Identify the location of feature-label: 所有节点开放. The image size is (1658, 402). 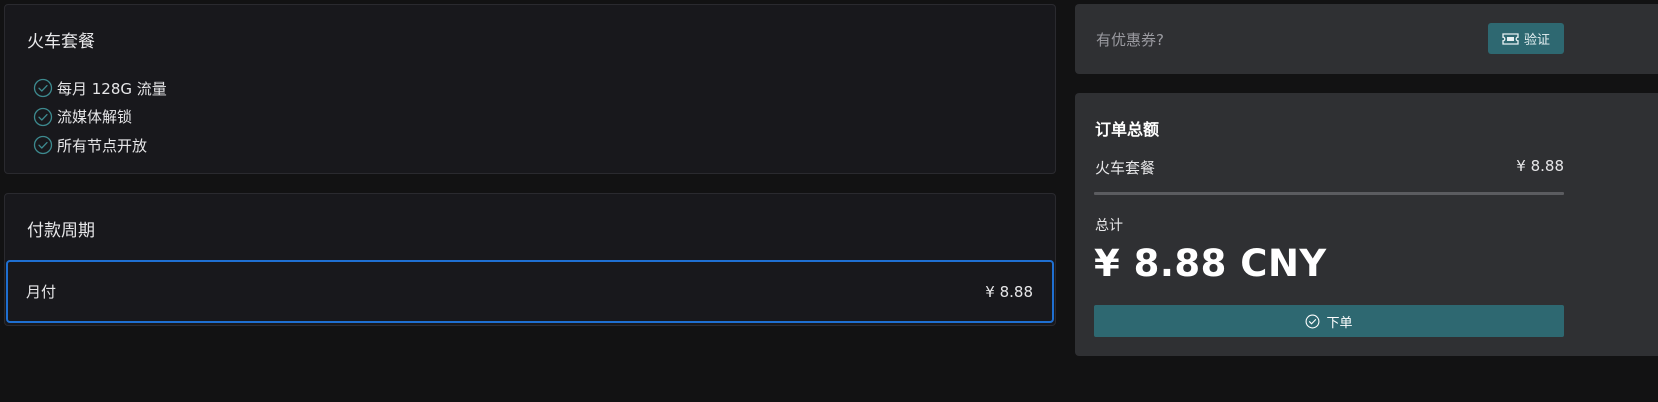
(102, 145).